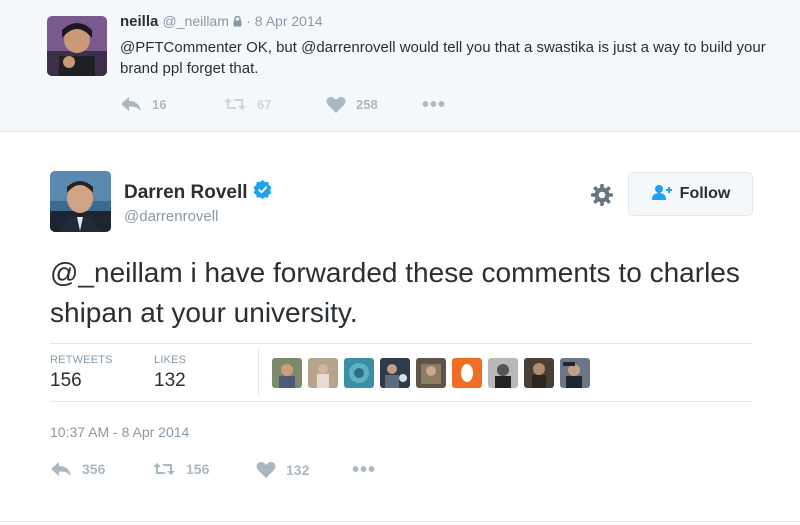 The image size is (800, 525). I want to click on stats-divider-bottom, so click(401, 401).